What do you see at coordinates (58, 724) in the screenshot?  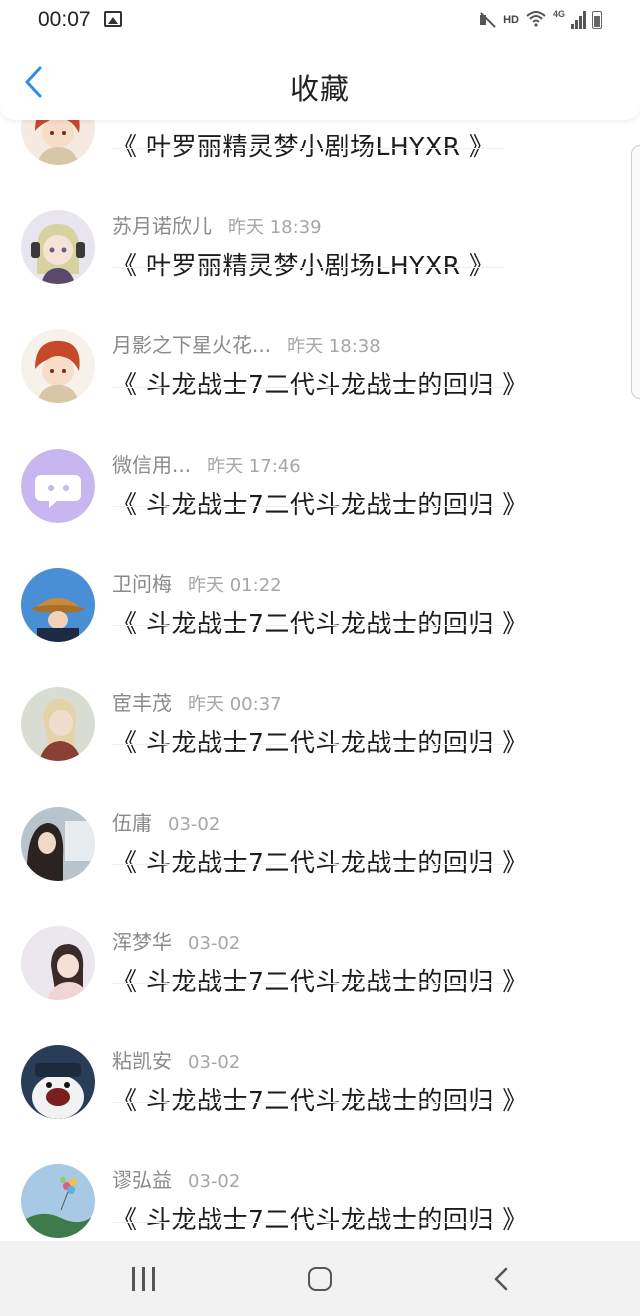 I see `girl-illustration-icon` at bounding box center [58, 724].